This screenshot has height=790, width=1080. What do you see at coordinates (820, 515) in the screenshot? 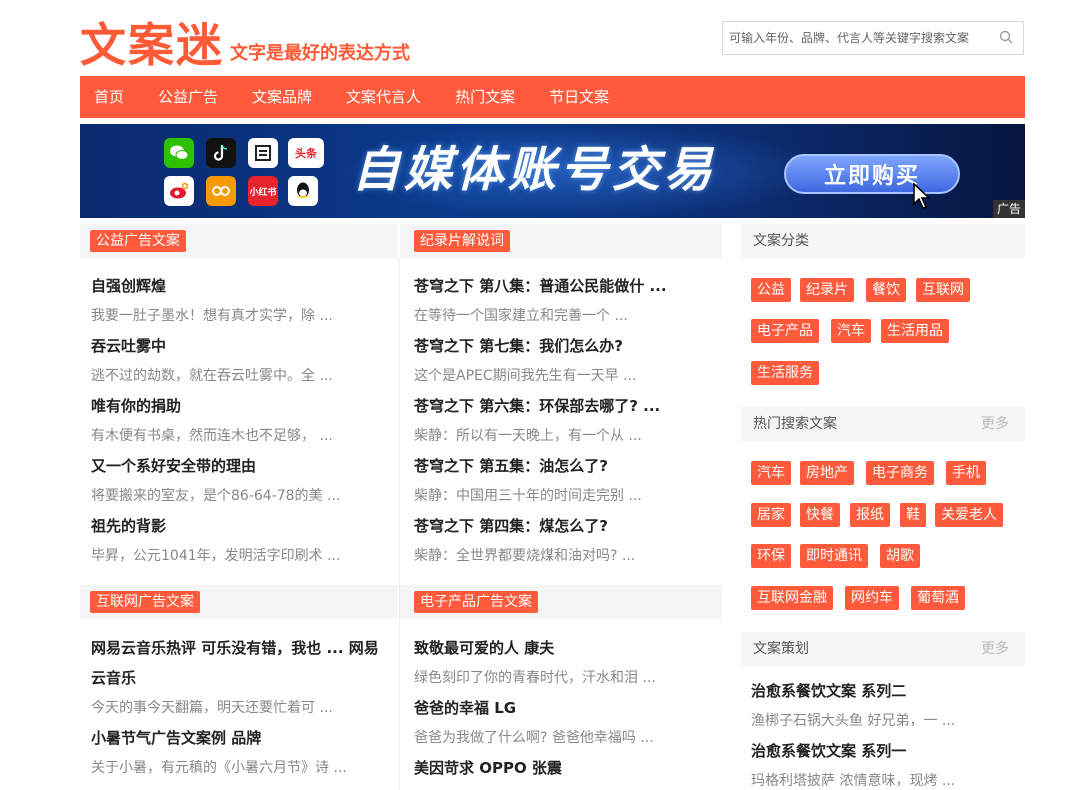
I see `hot-tag: 快餐` at bounding box center [820, 515].